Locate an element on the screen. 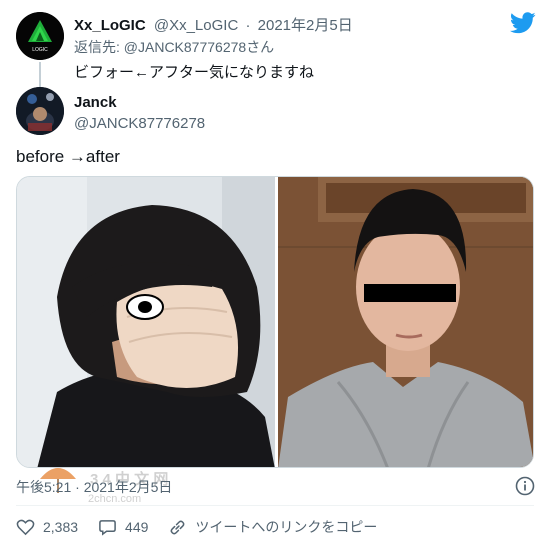  reply-count: 449 is located at coordinates (137, 527).